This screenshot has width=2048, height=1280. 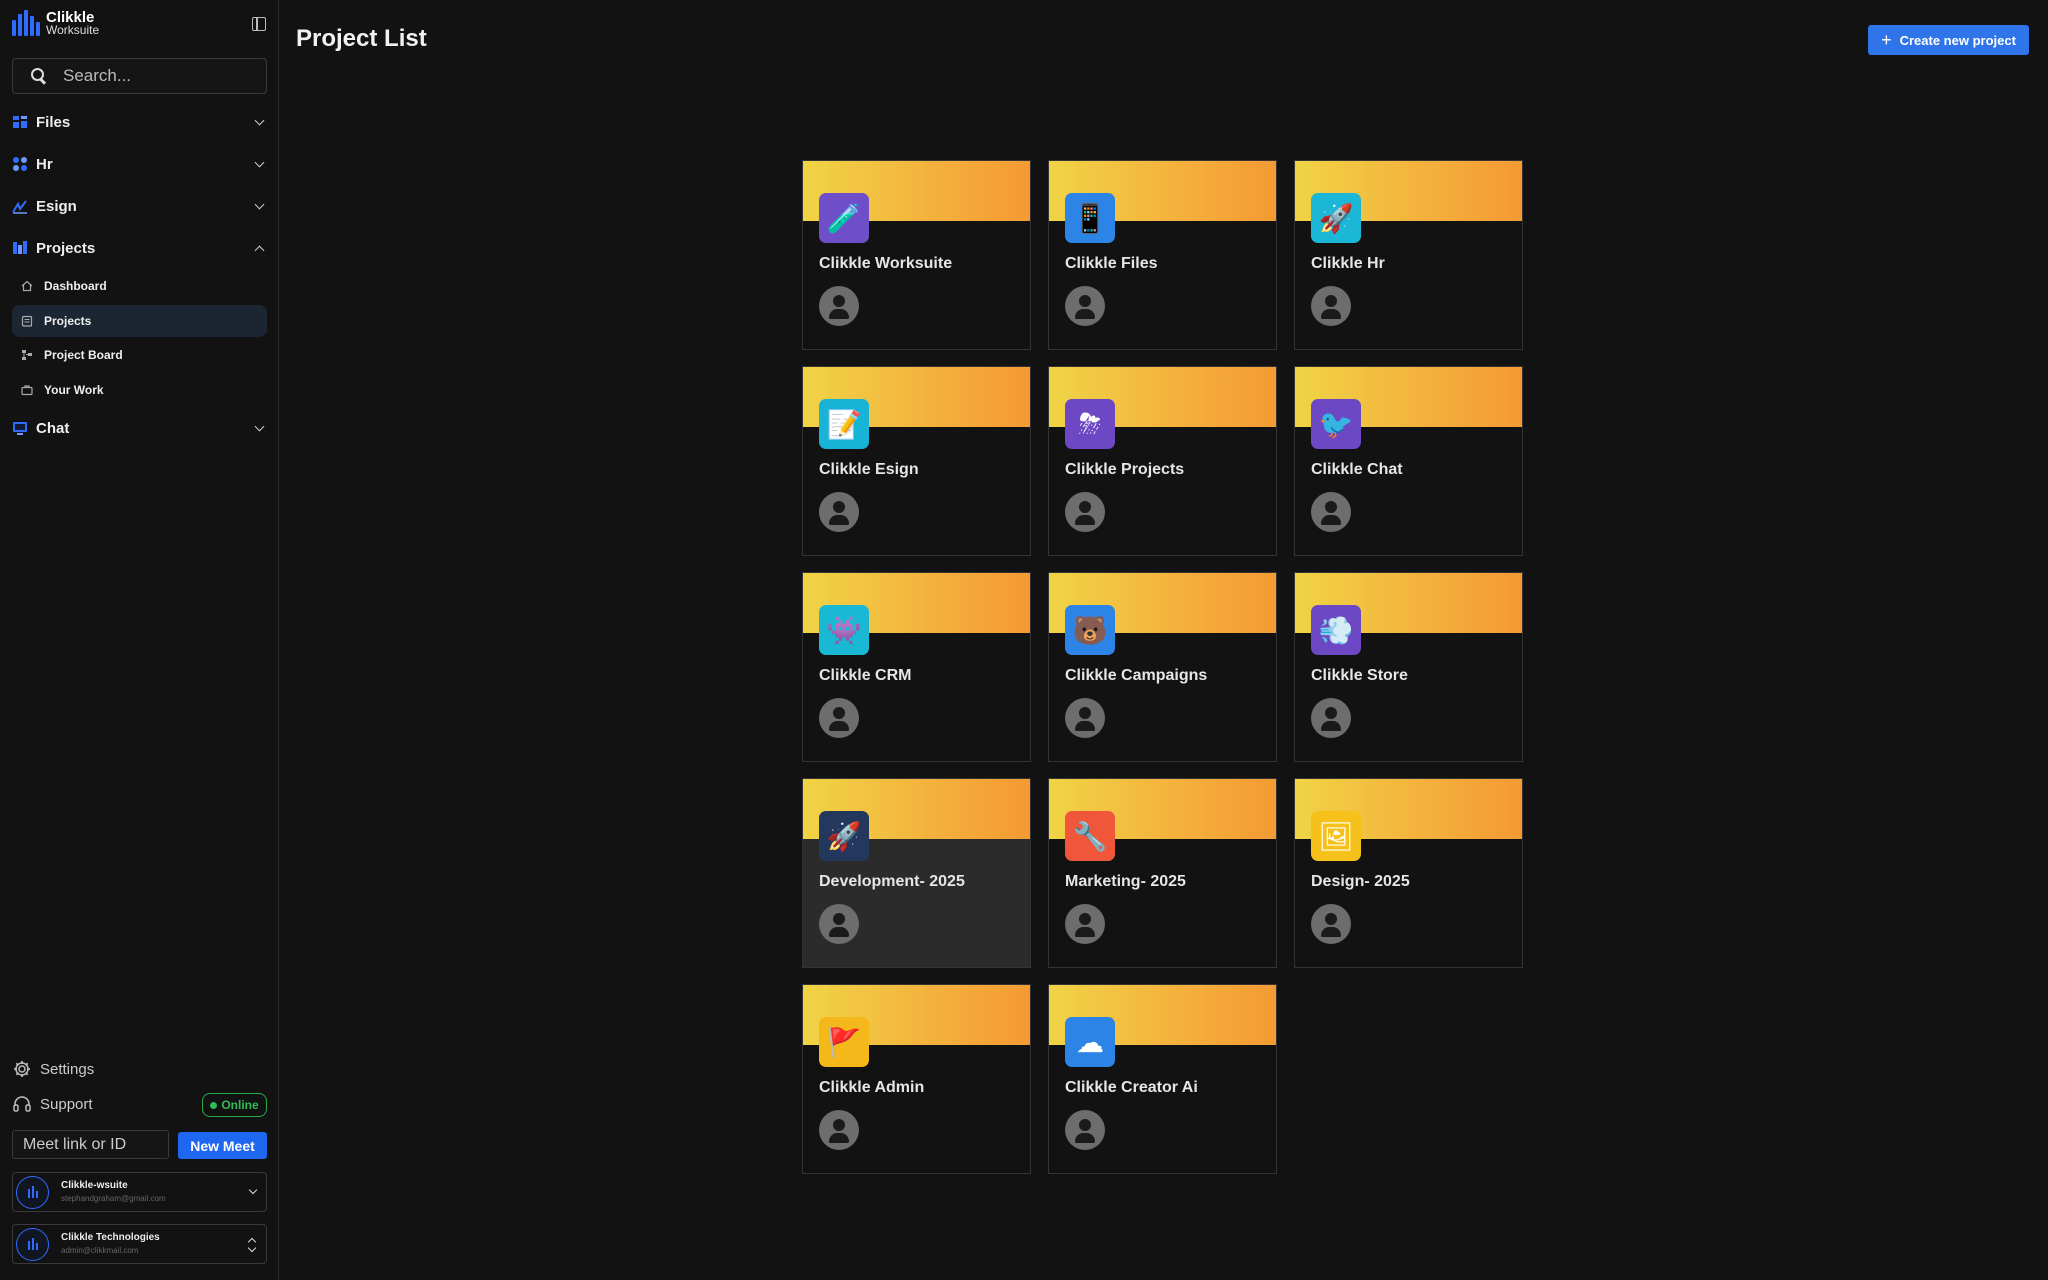 What do you see at coordinates (90, 1144) in the screenshot?
I see `meet-link-input` at bounding box center [90, 1144].